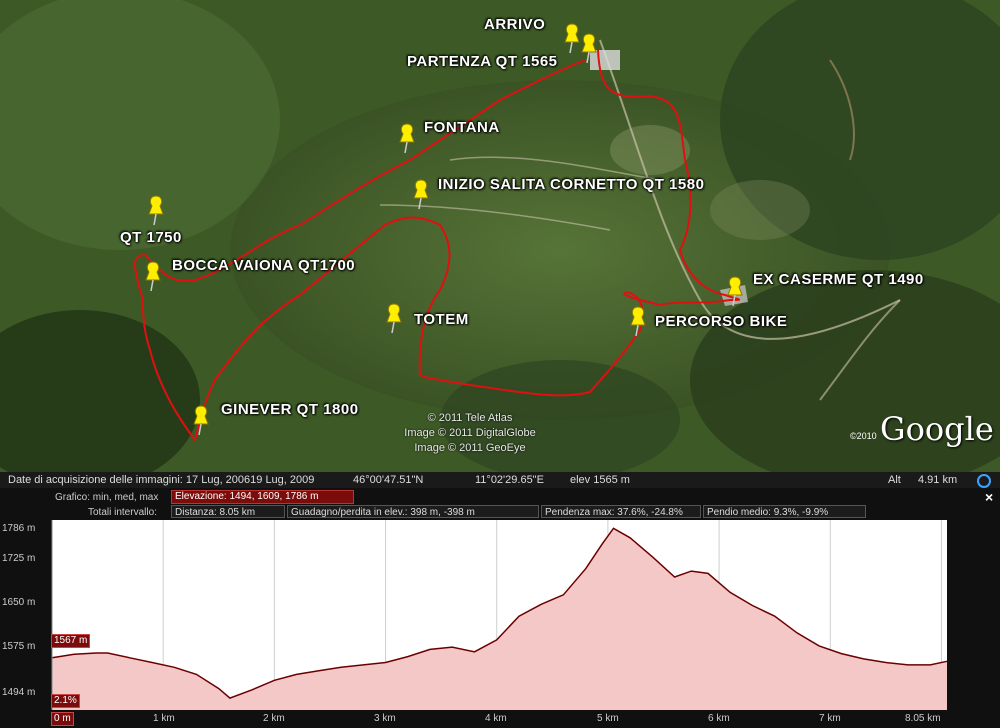 The width and height of the screenshot is (1000, 728). What do you see at coordinates (937, 429) in the screenshot?
I see `google-logo: Google` at bounding box center [937, 429].